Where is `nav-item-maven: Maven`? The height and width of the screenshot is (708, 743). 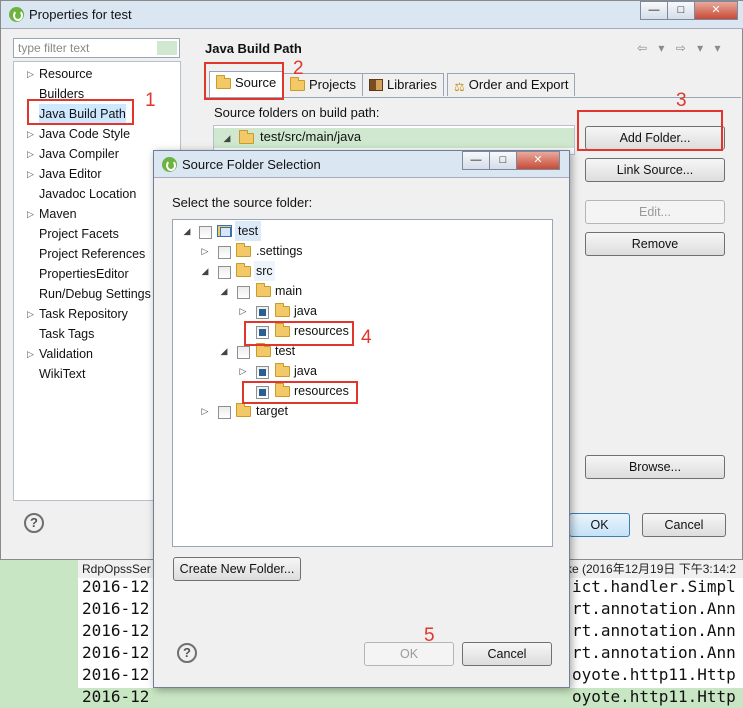
nav-item-maven: Maven is located at coordinates (58, 214).